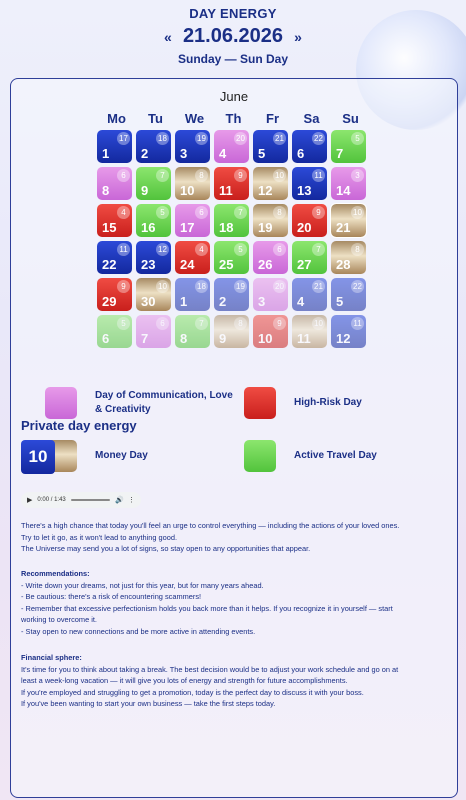 This screenshot has width=466, height=800. Describe the element at coordinates (192, 146) in the screenshot. I see `calendar-day-cell: 19 3` at that location.